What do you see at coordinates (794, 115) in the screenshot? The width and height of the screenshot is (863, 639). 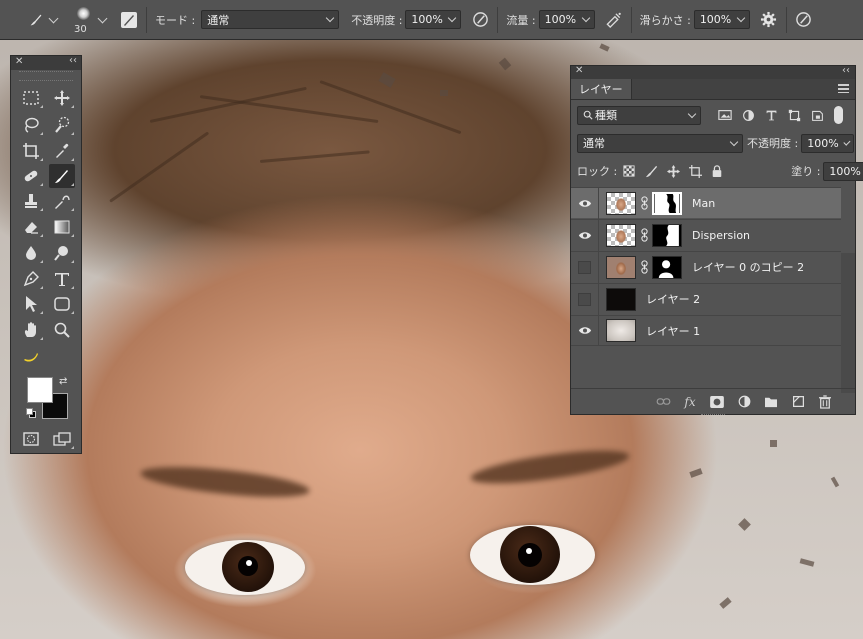 I see `filter-shape-icon` at bounding box center [794, 115].